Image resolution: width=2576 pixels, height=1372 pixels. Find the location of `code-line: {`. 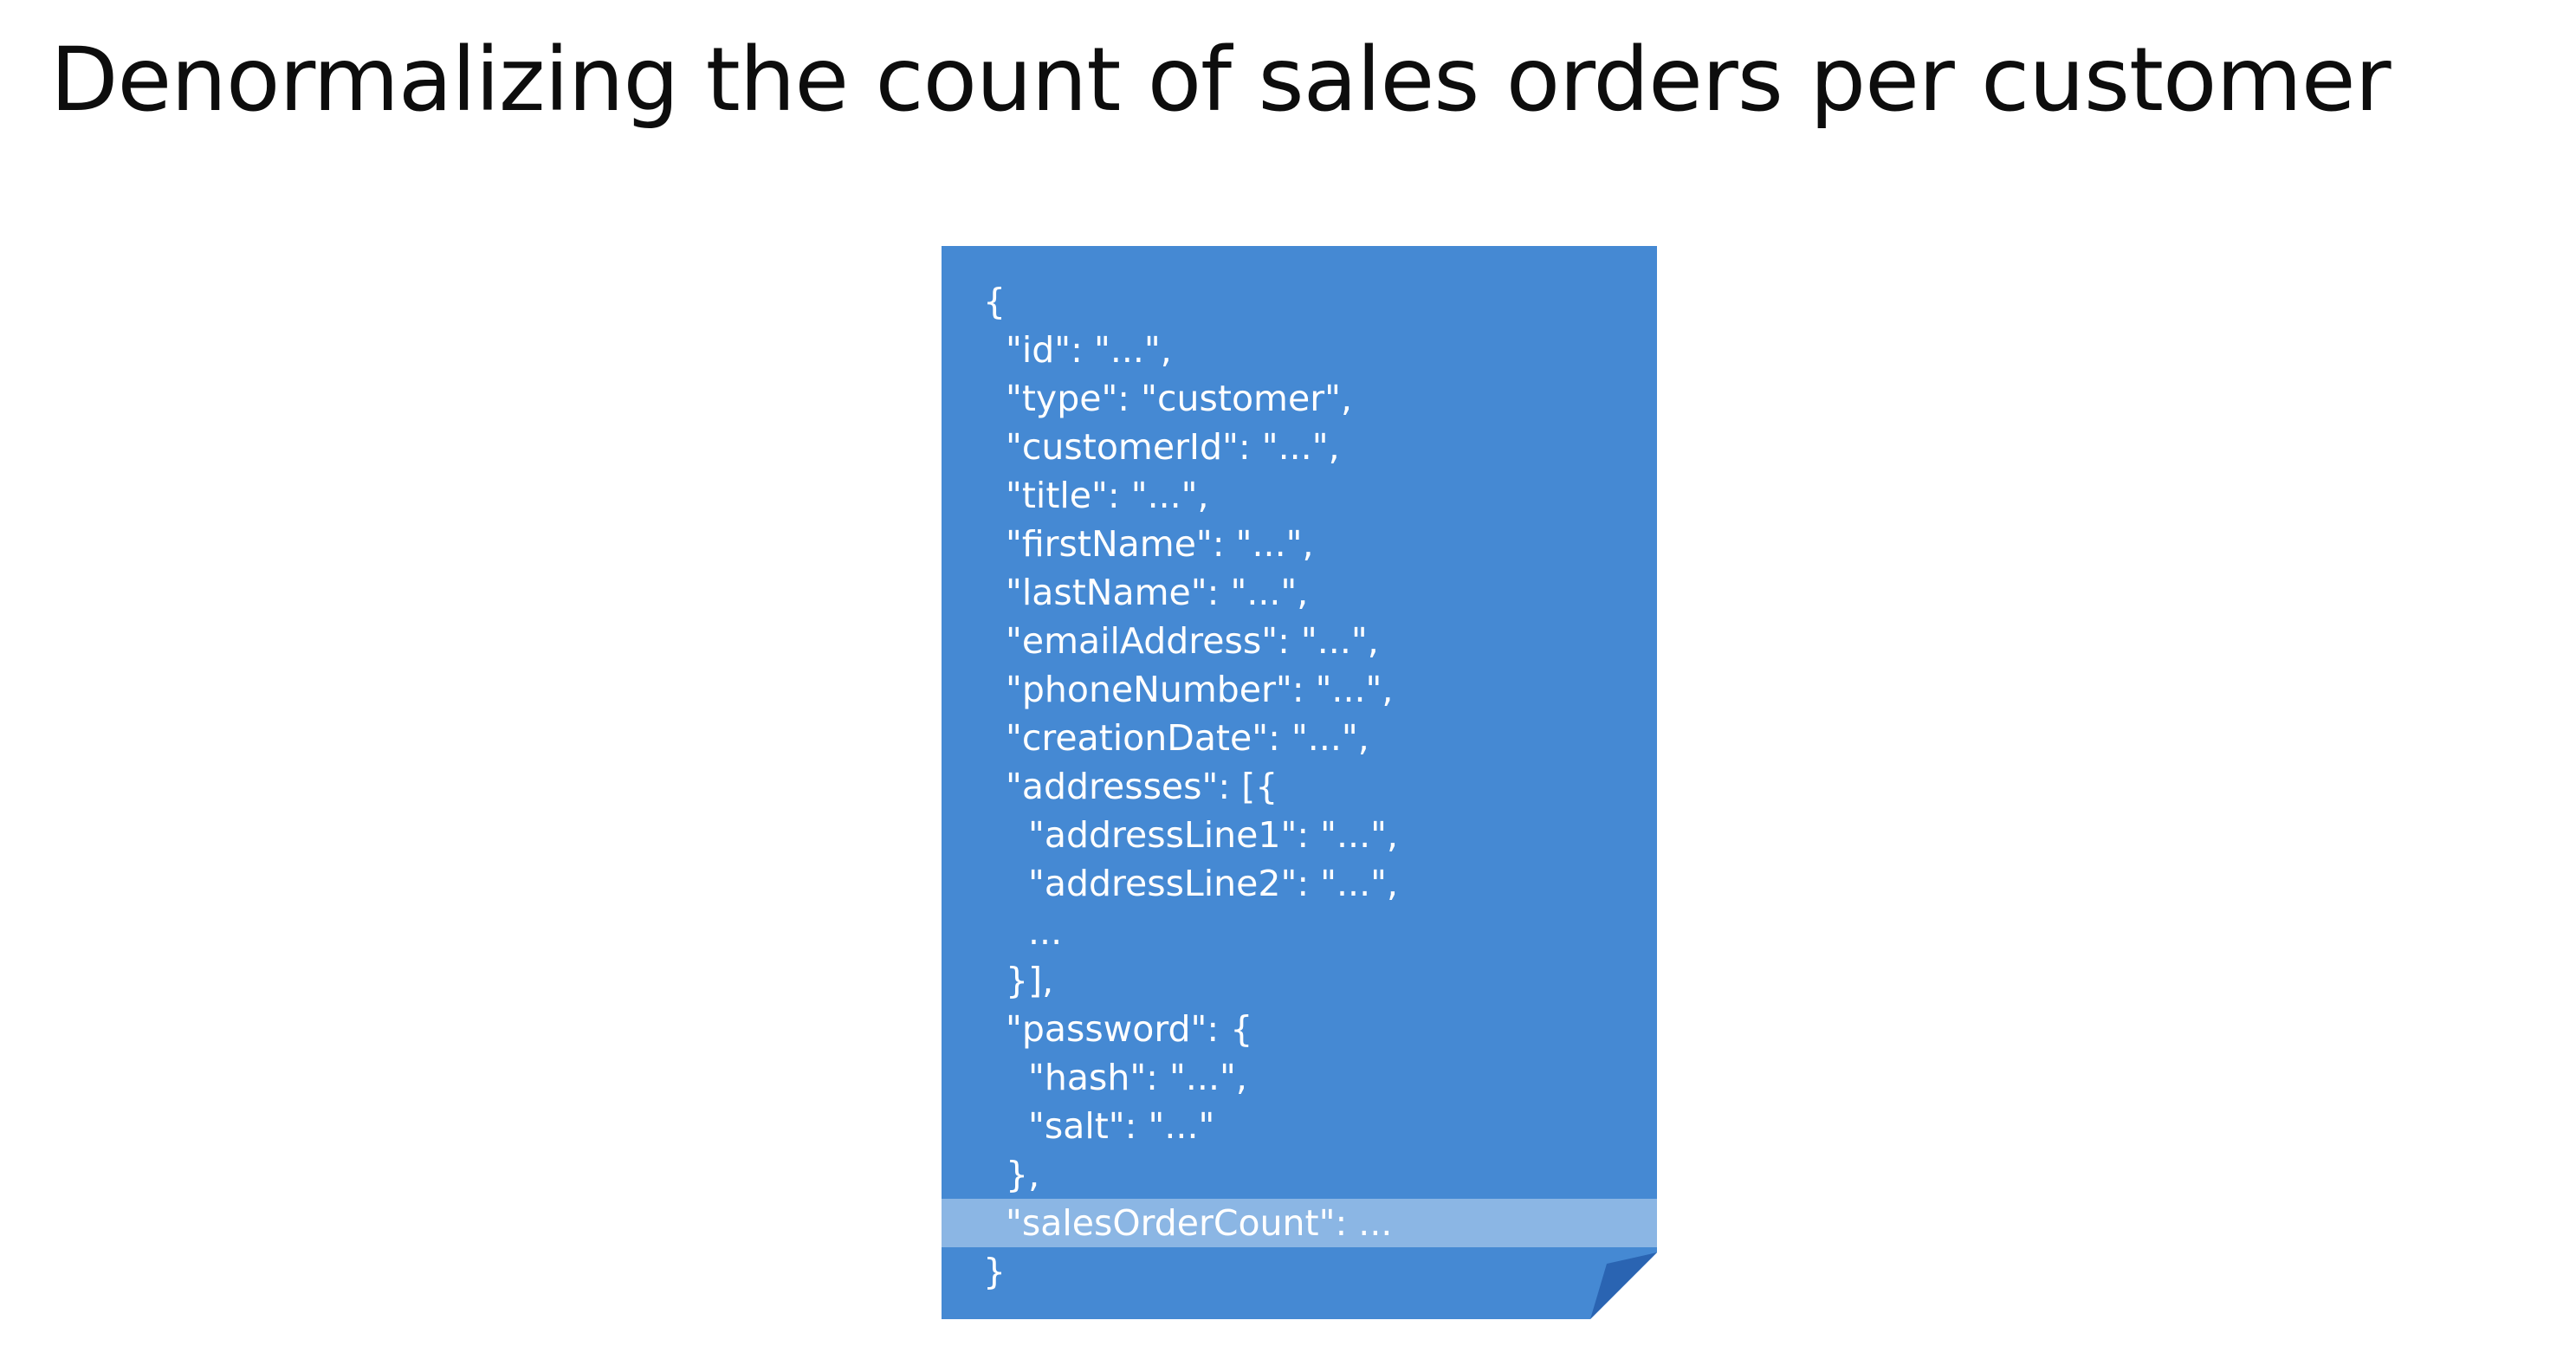

code-line: { is located at coordinates (994, 301).